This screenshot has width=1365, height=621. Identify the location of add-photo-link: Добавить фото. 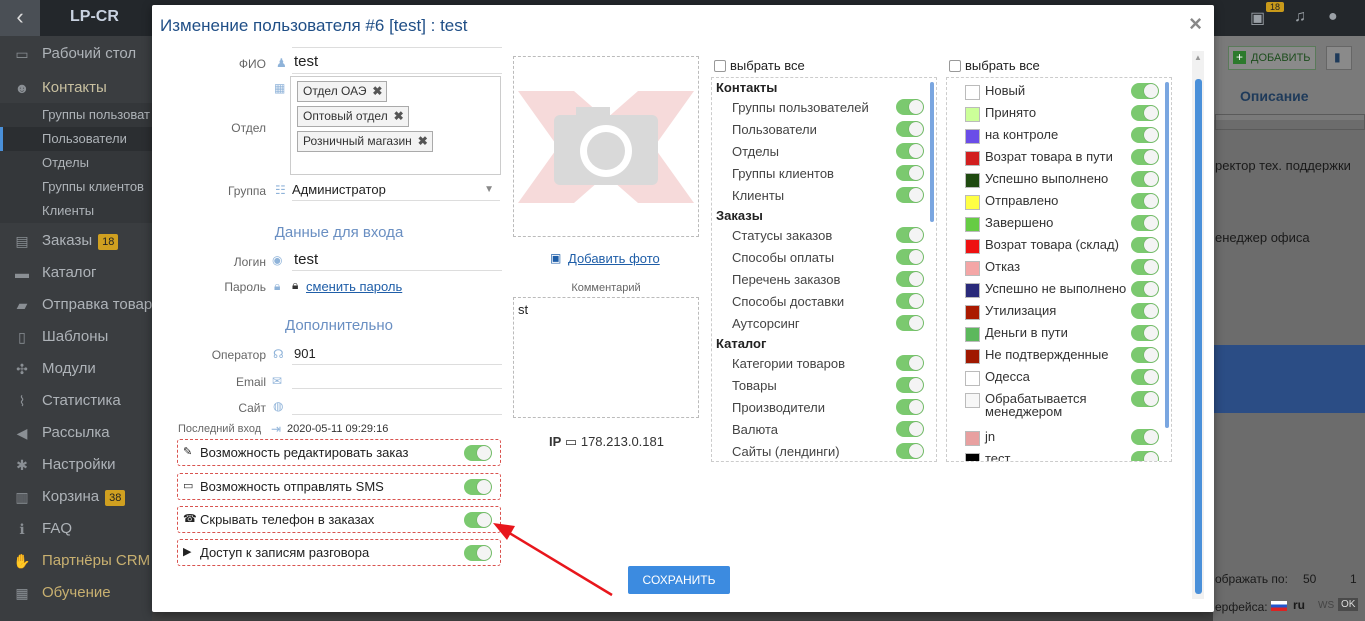
(614, 258).